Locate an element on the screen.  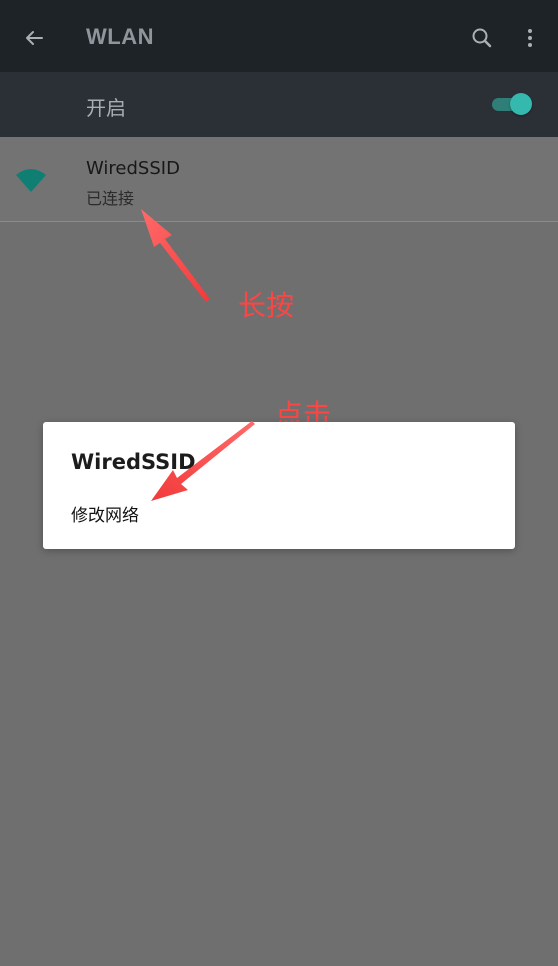
wlan-toggle-row: 开启 is located at coordinates (279, 105).